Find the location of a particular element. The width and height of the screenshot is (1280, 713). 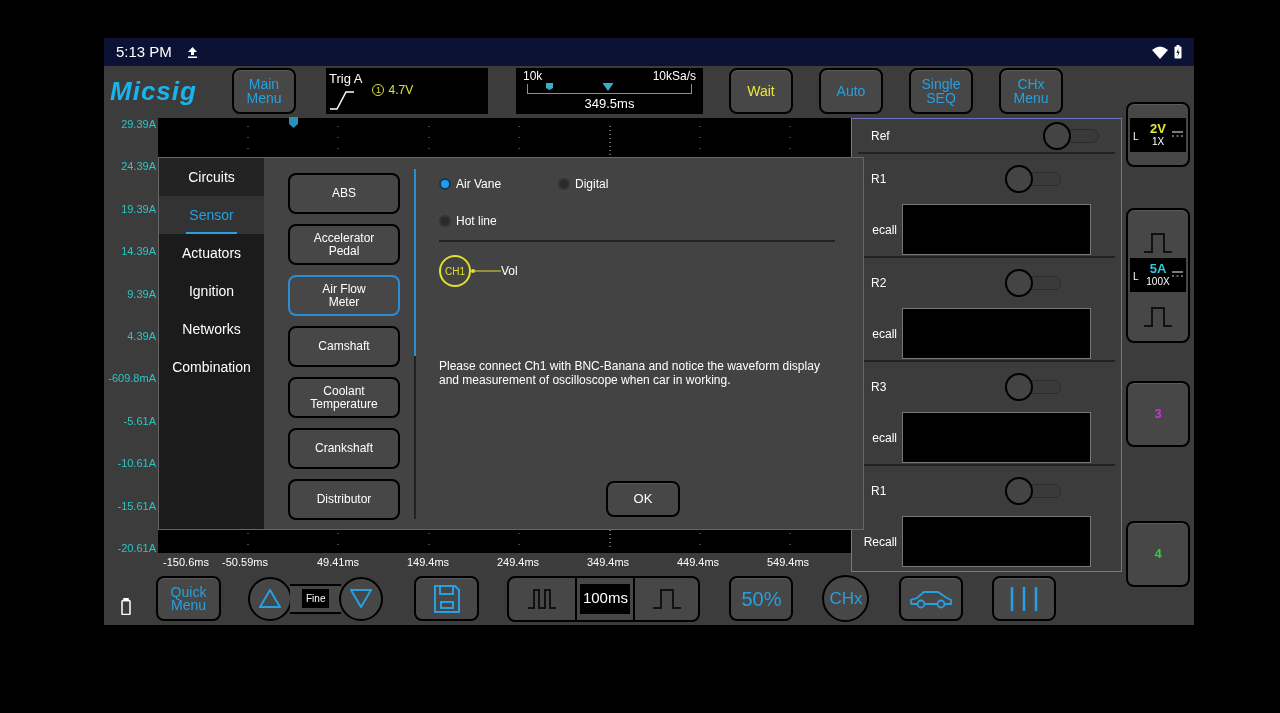

x-axis-label: -150.6ms is located at coordinates (186, 563).